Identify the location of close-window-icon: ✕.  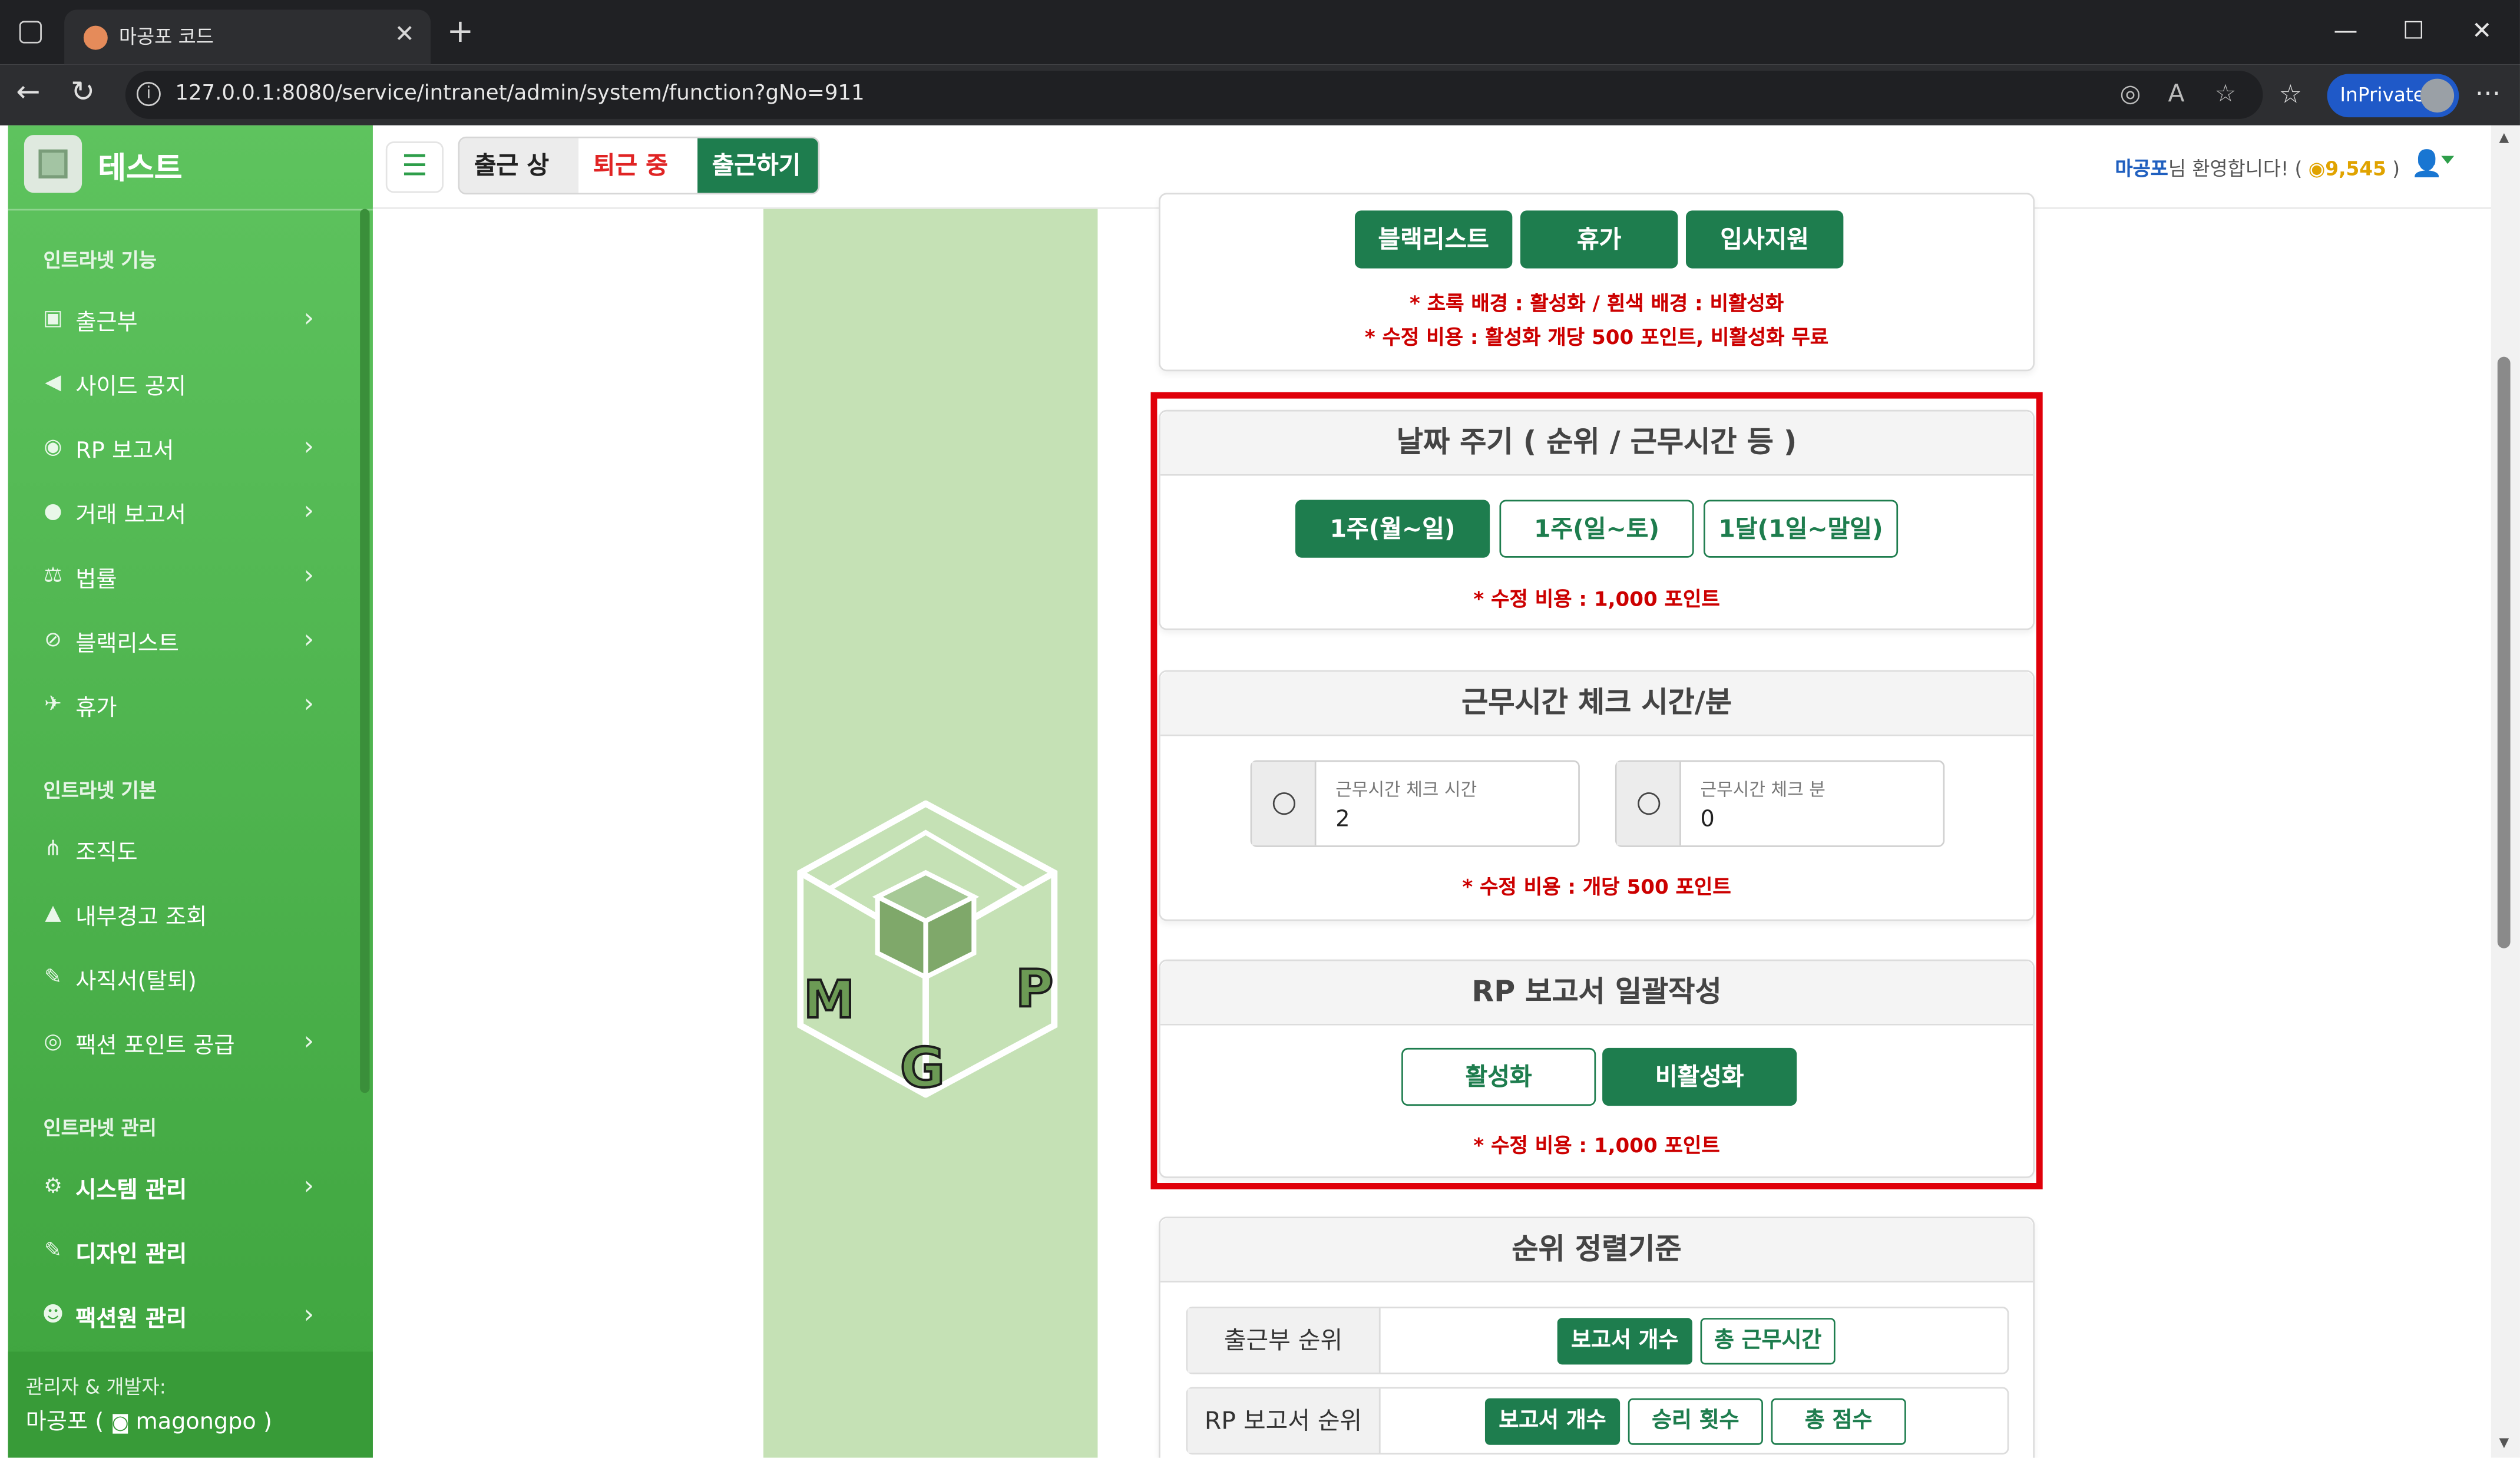
(2482, 30).